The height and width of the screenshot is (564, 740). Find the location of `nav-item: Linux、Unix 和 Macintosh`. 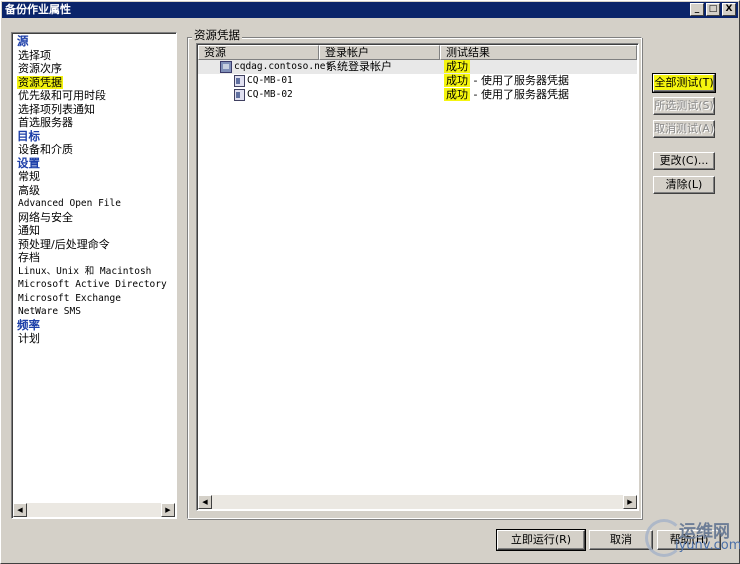

nav-item: Linux、Unix 和 Macintosh is located at coordinates (96, 272).